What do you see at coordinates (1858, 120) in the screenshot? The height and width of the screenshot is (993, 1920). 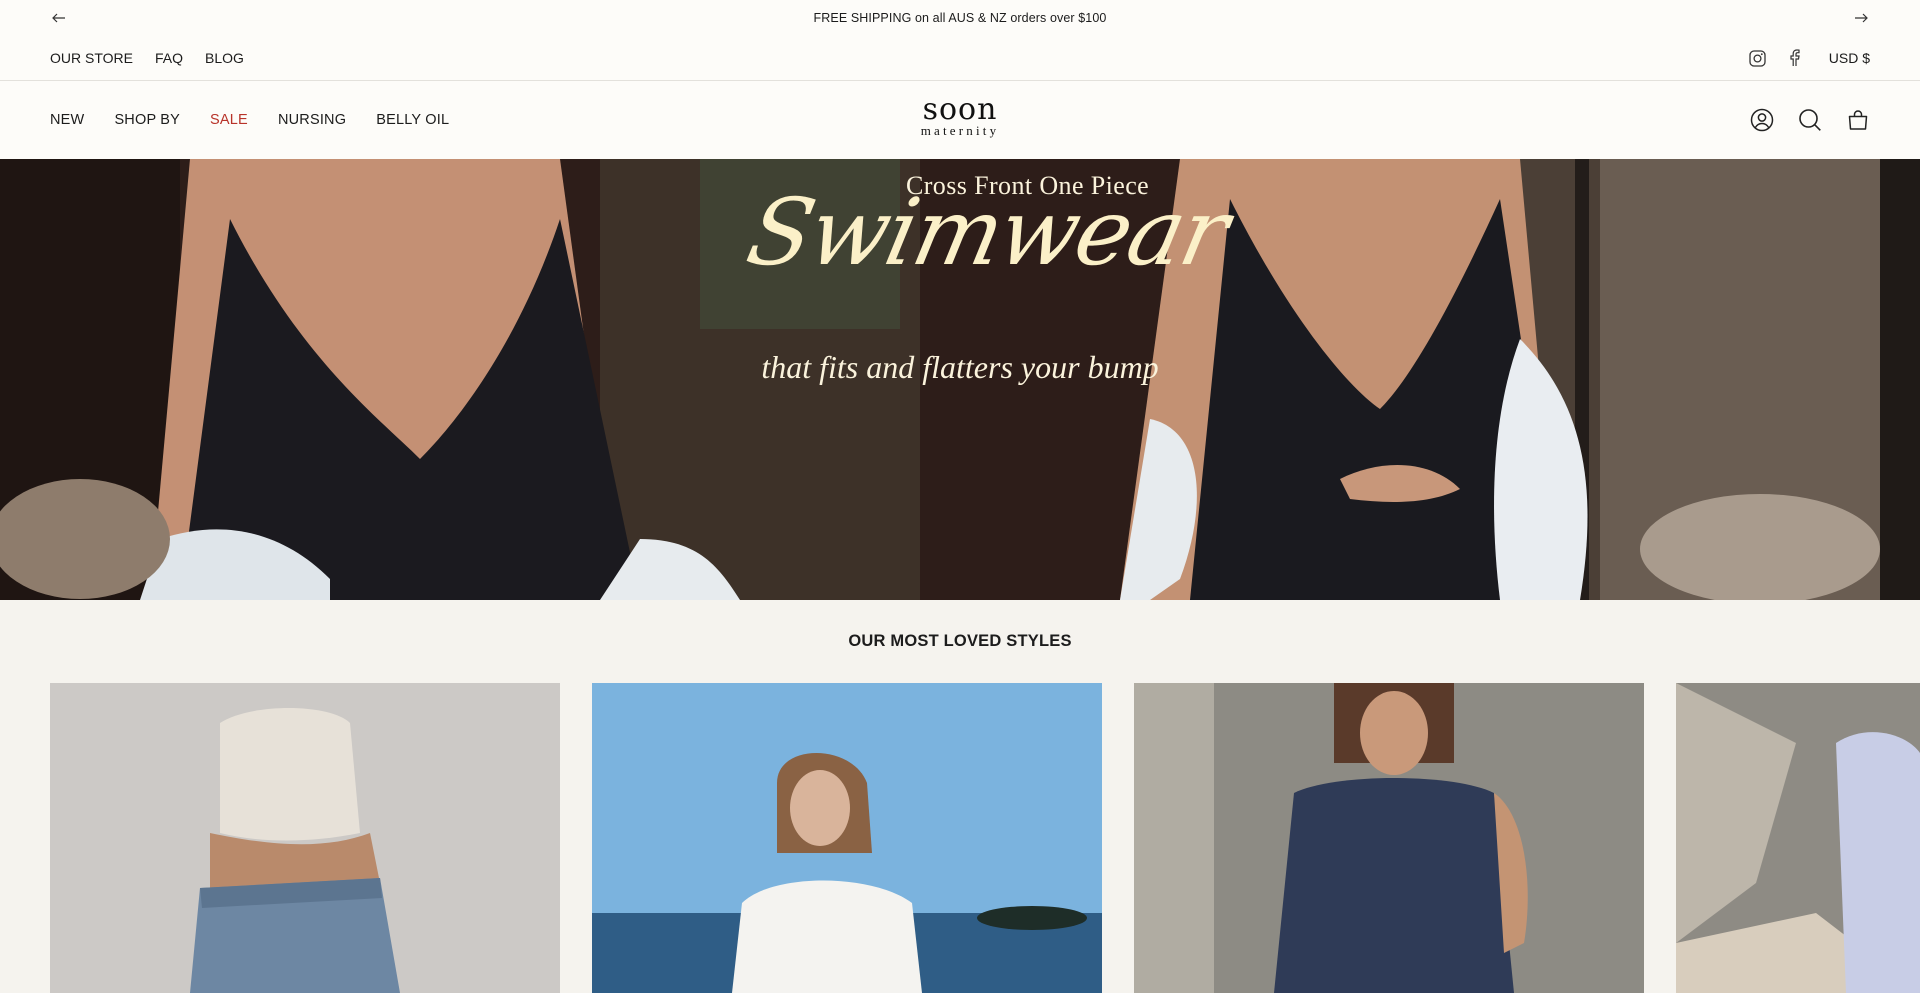 I see `cart-icon` at bounding box center [1858, 120].